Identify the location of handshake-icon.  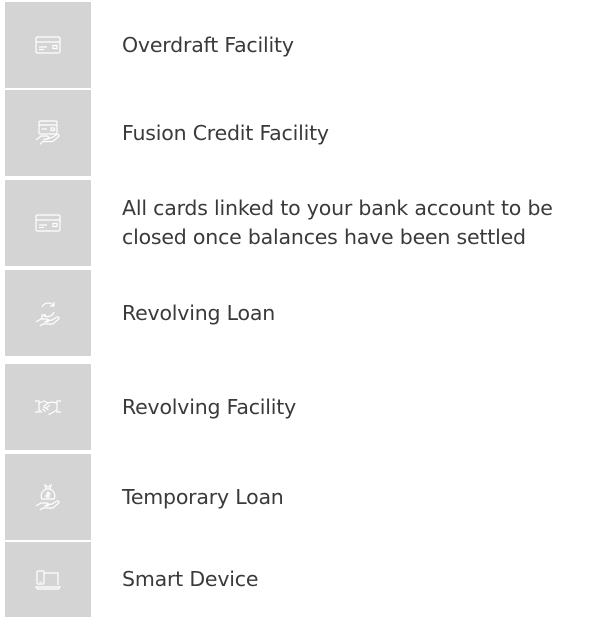
(48, 407).